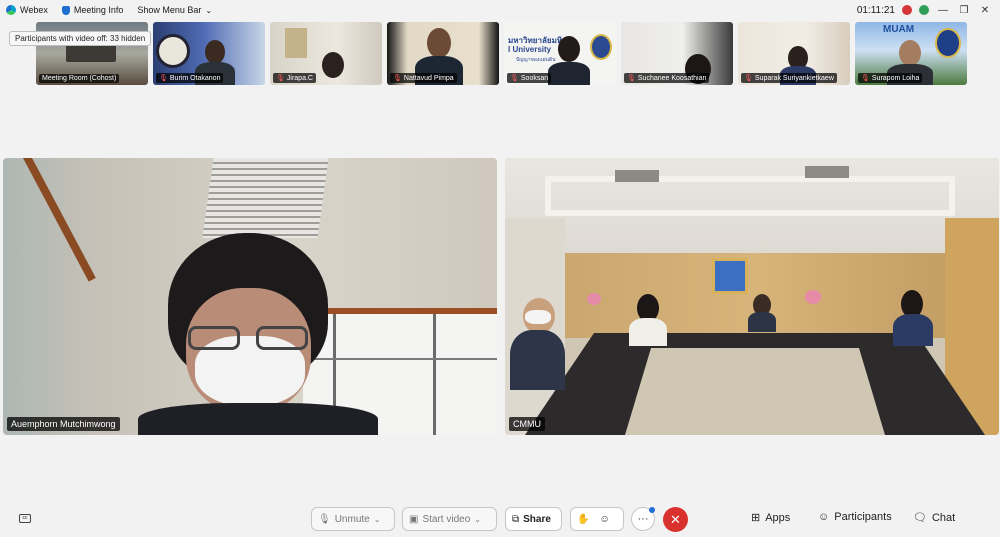 This screenshot has width=1000, height=537. I want to click on leave-meeting-button: ✕, so click(675, 519).